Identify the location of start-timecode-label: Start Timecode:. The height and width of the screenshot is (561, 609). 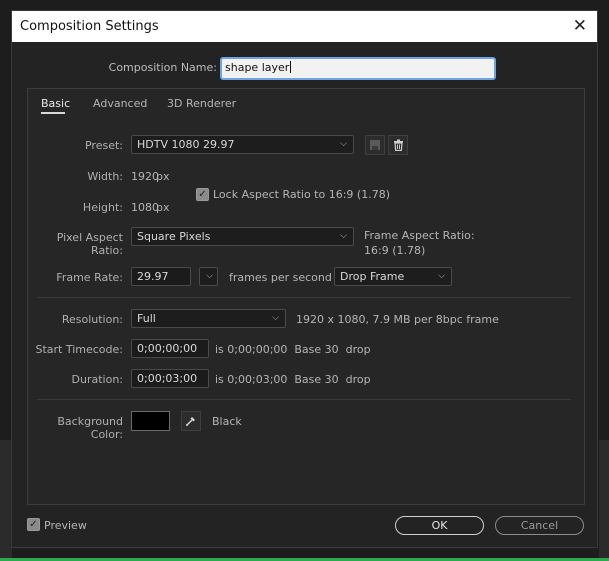
(79, 349).